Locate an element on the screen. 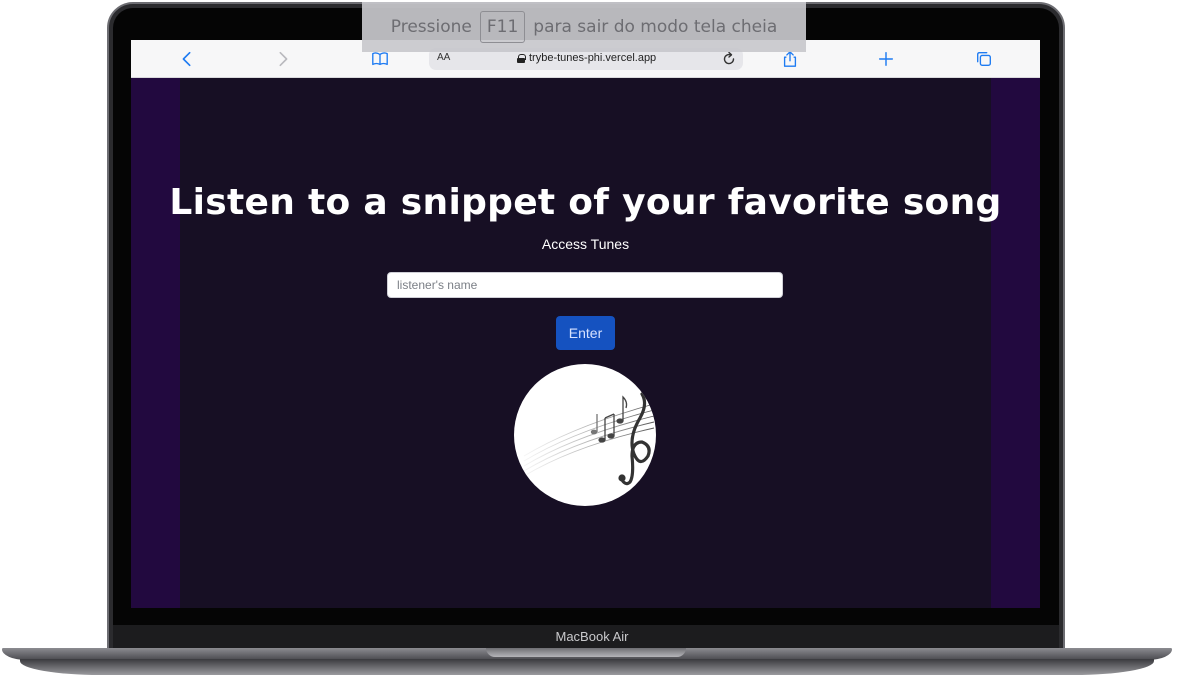 The width and height of the screenshot is (1184, 676). reader-aa-button: AA is located at coordinates (443, 57).